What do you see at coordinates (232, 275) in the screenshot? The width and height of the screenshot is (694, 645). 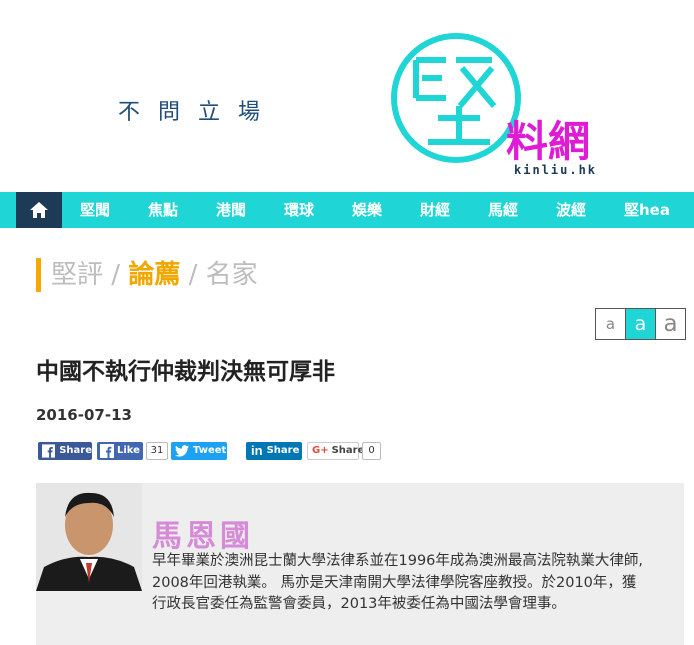 I see `breadcrumb-item-columnist: 名家` at bounding box center [232, 275].